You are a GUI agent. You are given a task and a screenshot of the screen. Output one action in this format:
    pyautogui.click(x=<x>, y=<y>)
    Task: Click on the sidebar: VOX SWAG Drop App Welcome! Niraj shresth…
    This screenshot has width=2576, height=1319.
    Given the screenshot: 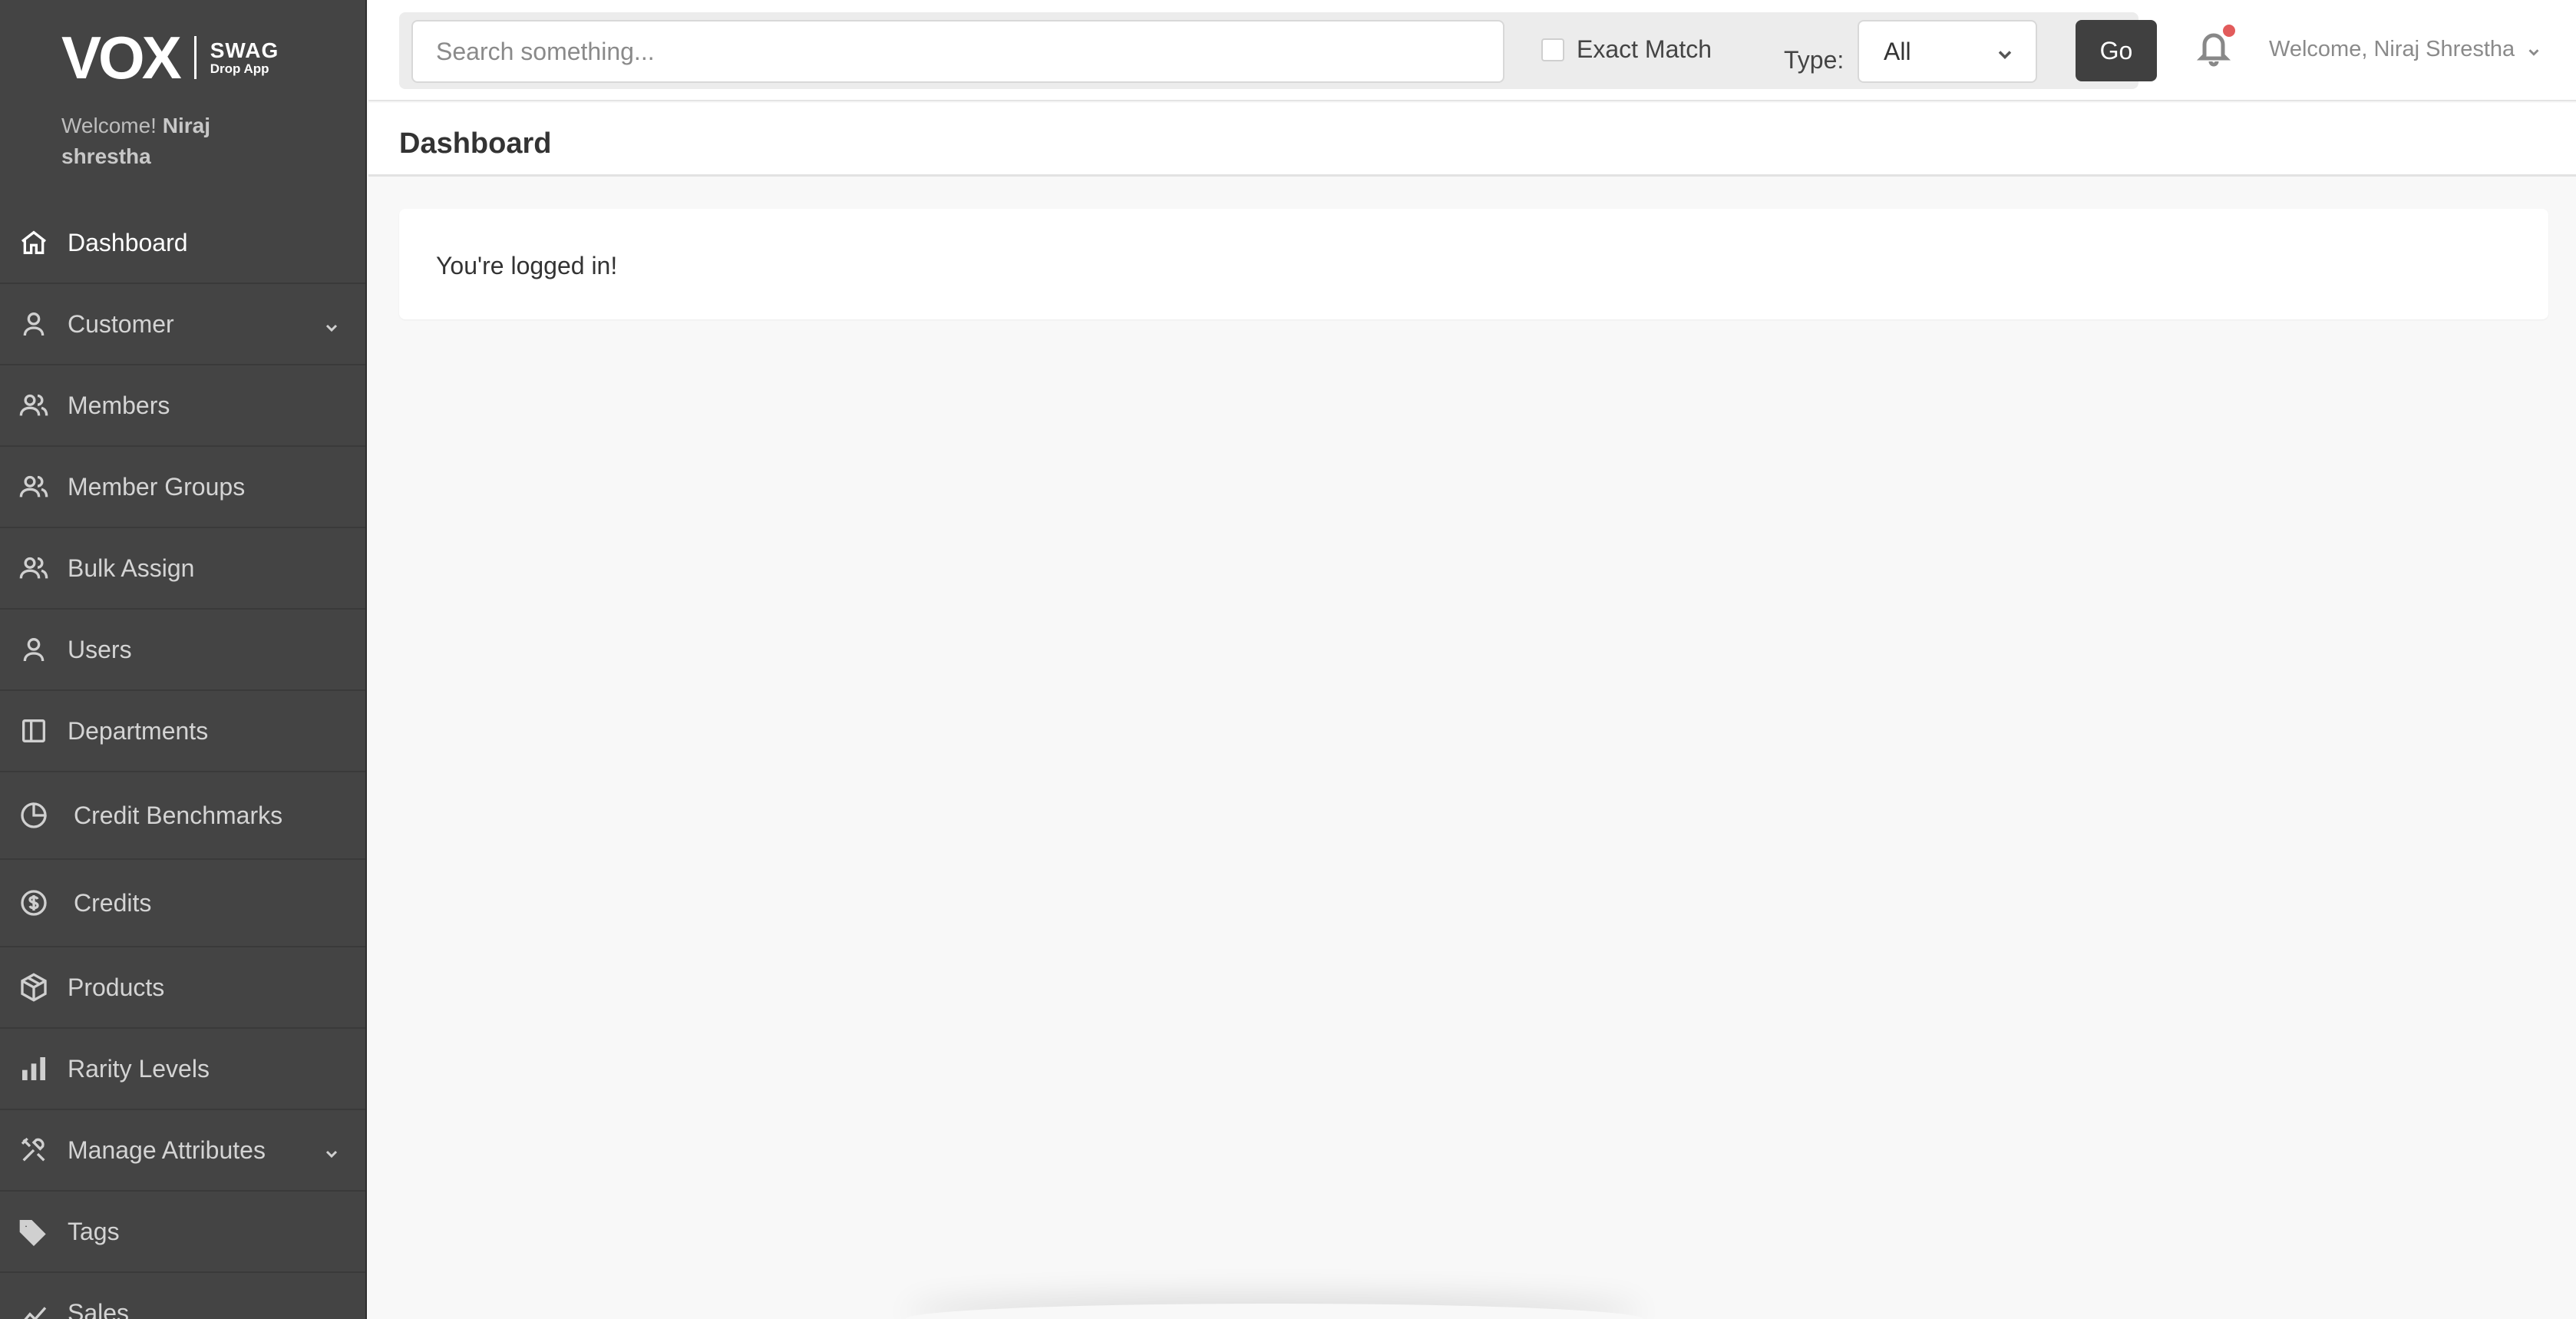 What is the action you would take?
    pyautogui.click(x=183, y=659)
    